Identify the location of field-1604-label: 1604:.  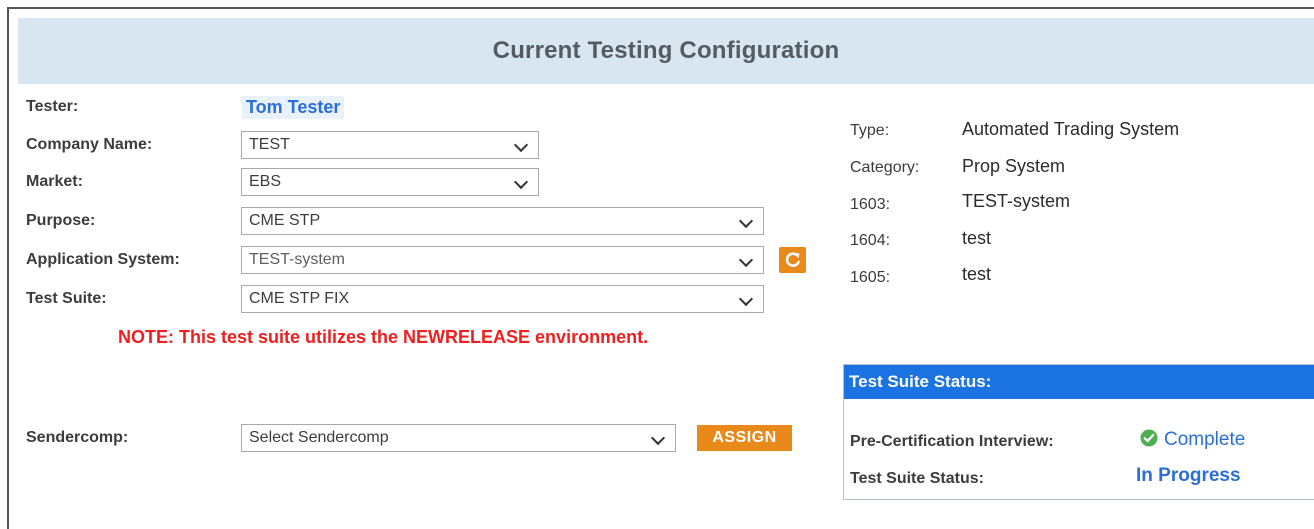
(870, 240).